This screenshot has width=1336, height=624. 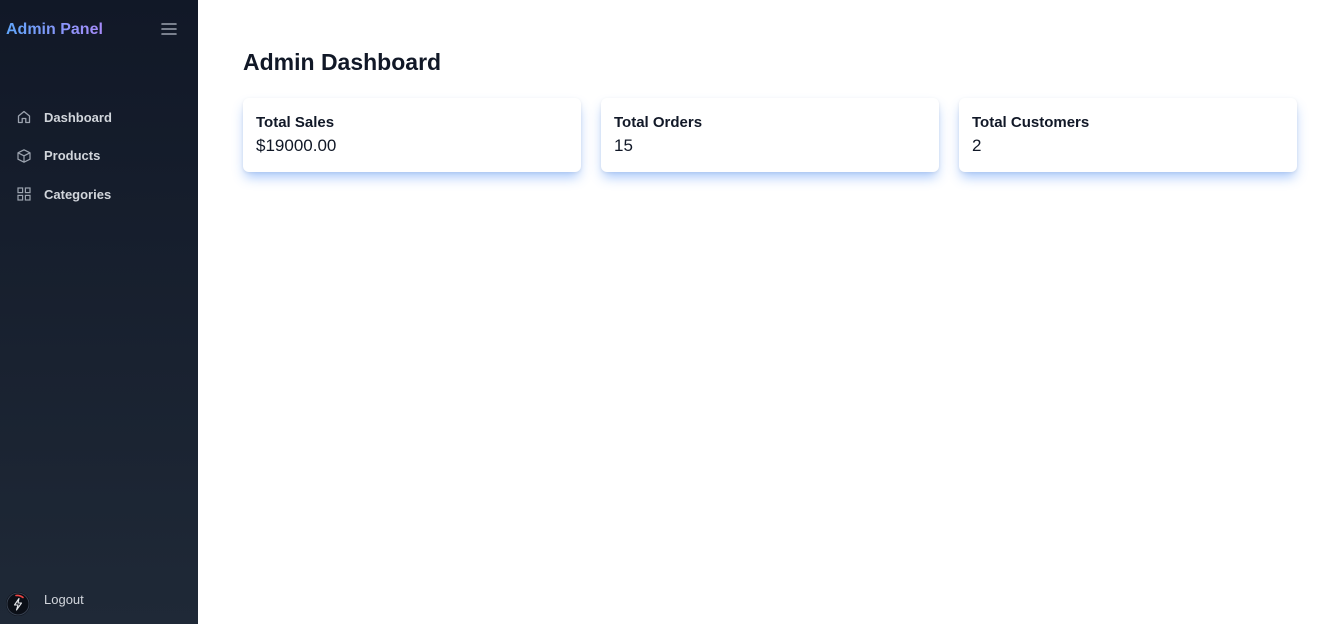 What do you see at coordinates (23, 155) in the screenshot?
I see `box-icon` at bounding box center [23, 155].